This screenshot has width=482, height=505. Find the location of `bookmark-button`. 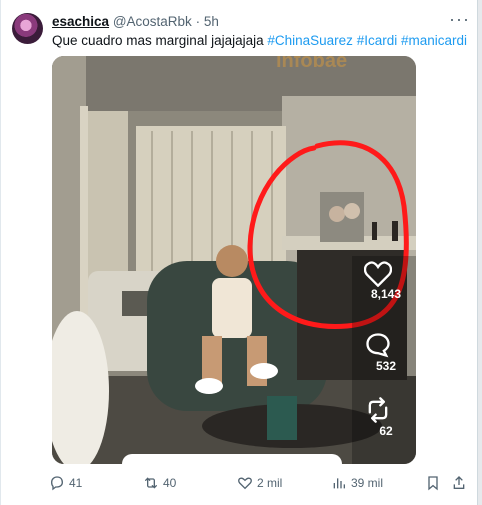

bookmark-button is located at coordinates (433, 483).